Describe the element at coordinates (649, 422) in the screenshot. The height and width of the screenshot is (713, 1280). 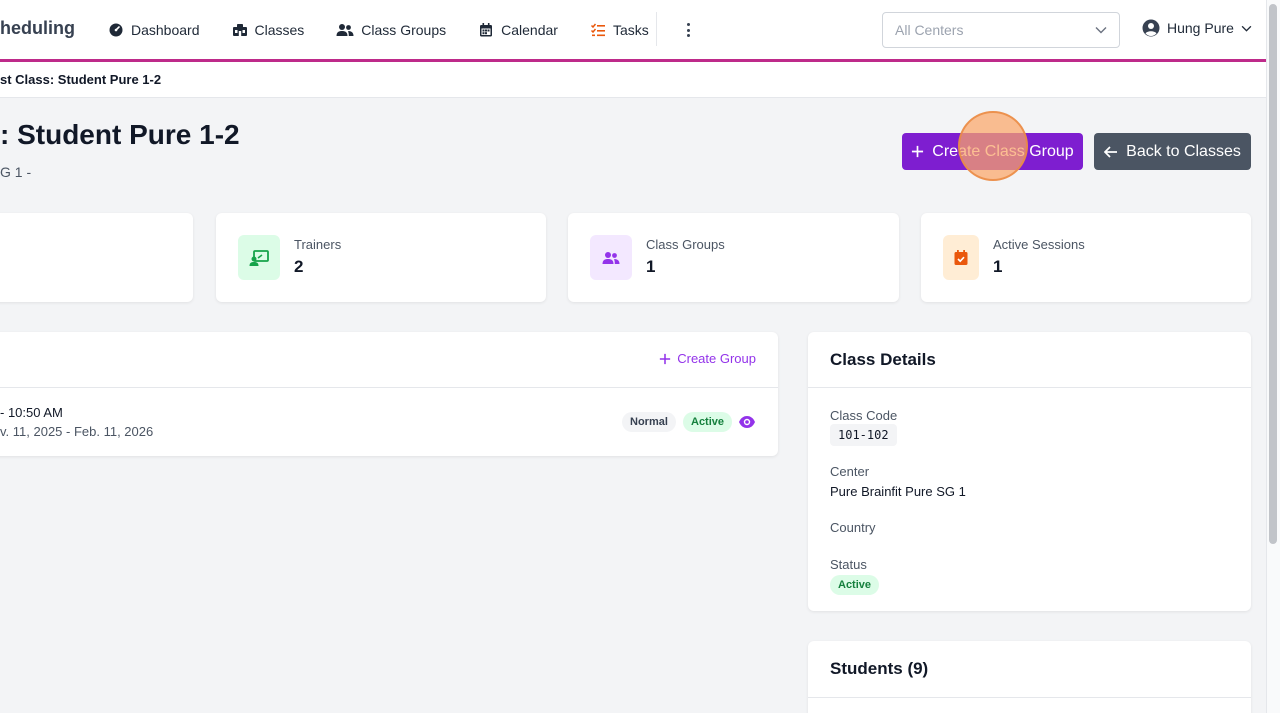
I see `group-type-badge: Normal` at that location.